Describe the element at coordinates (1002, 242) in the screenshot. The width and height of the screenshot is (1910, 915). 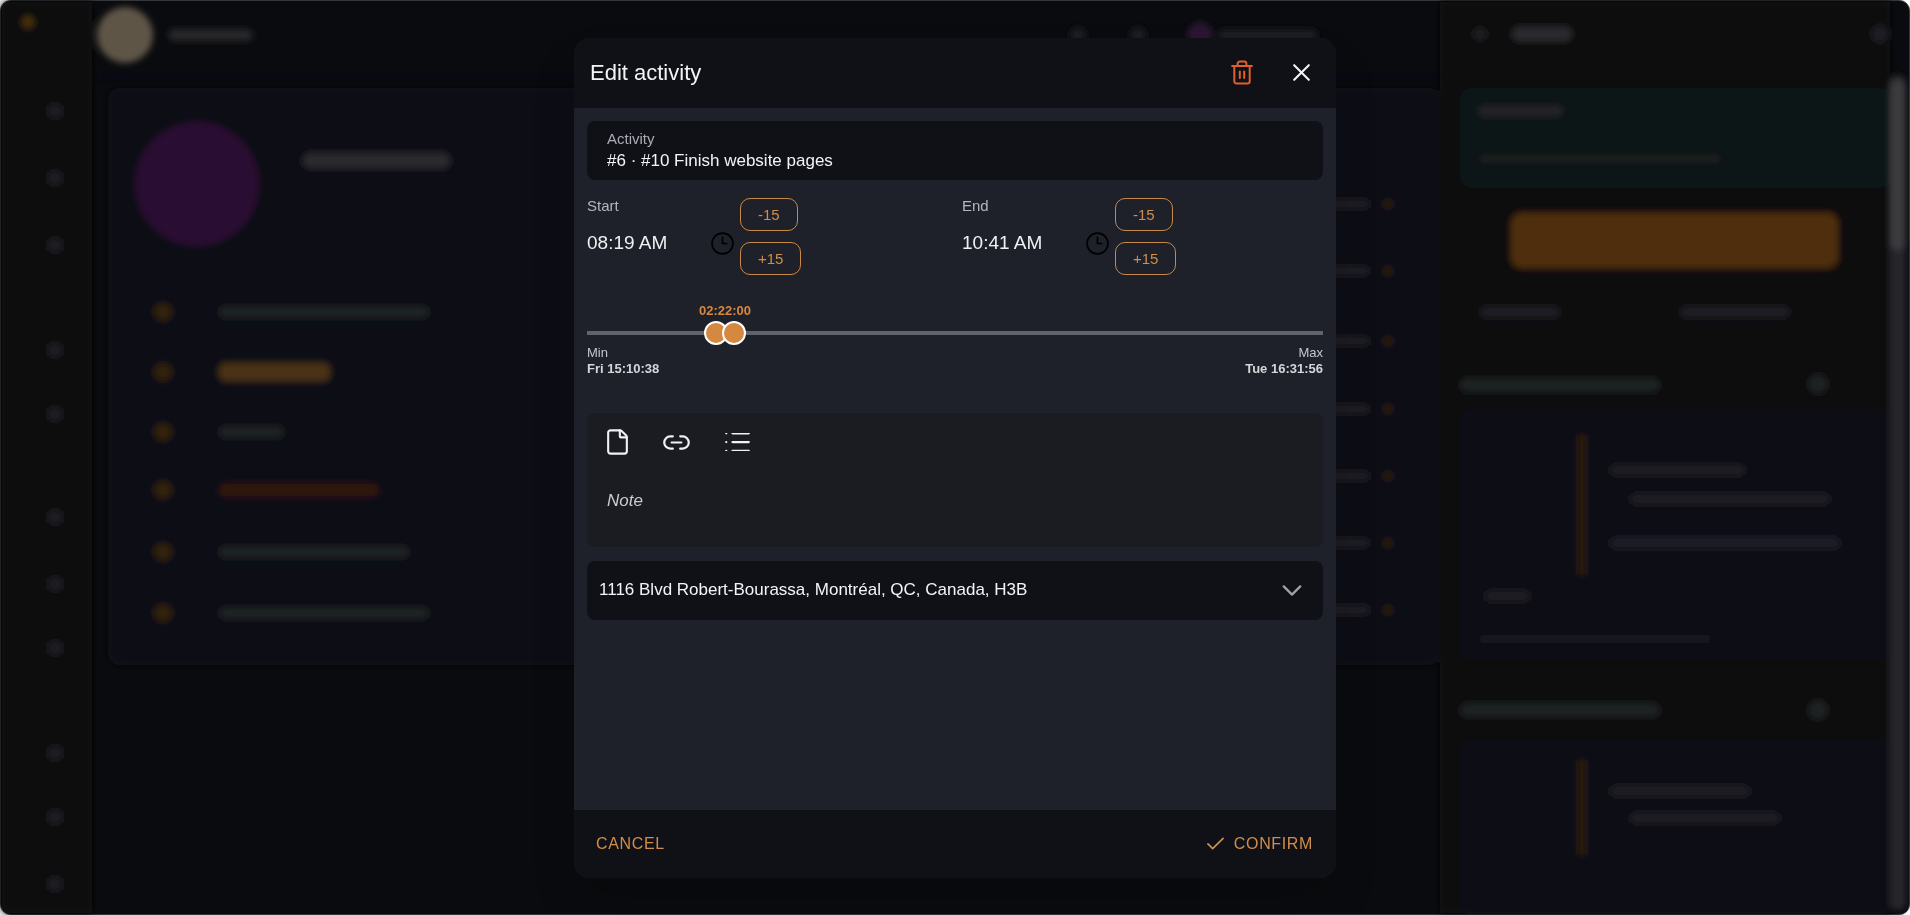
I see `time-field: 10:41 AM` at that location.